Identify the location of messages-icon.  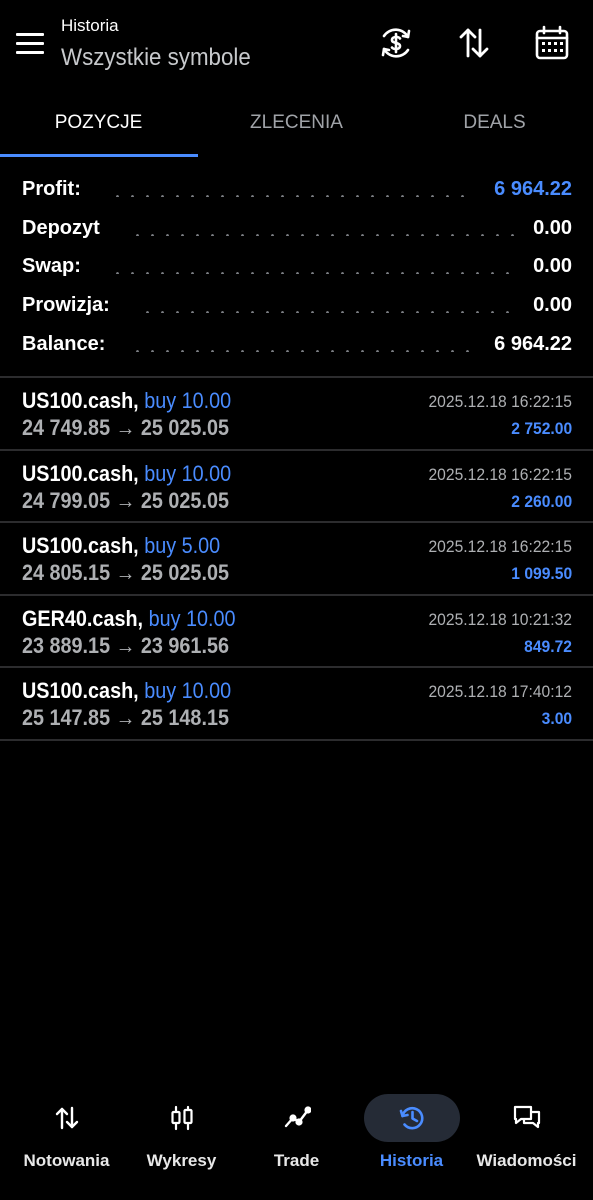
(526, 1117).